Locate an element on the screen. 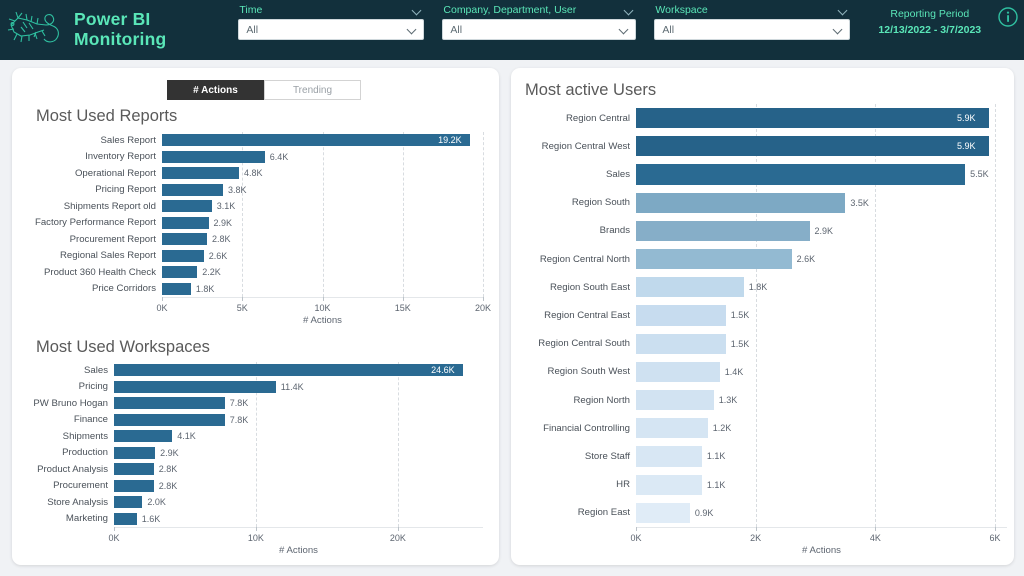 The image size is (1024, 576). bar-row: Region South 3.5K is located at coordinates (762, 203).